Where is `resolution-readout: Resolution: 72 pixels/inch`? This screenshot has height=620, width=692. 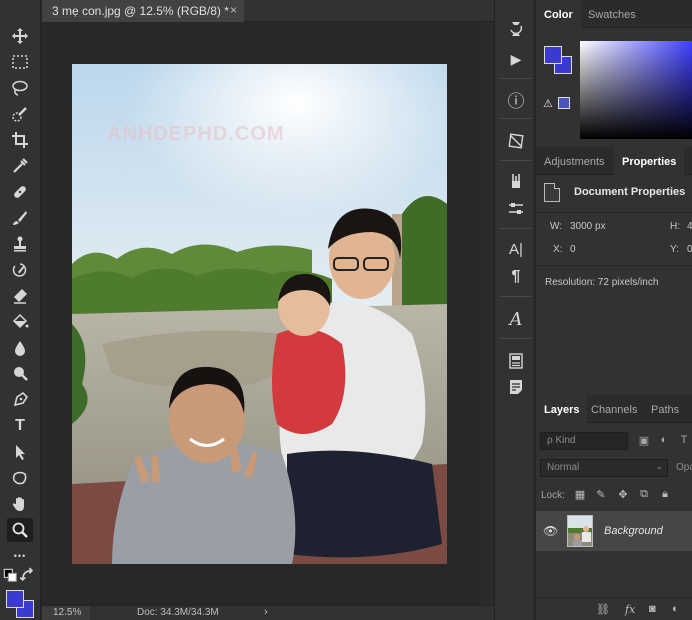 resolution-readout: Resolution: 72 pixels/inch is located at coordinates (602, 282).